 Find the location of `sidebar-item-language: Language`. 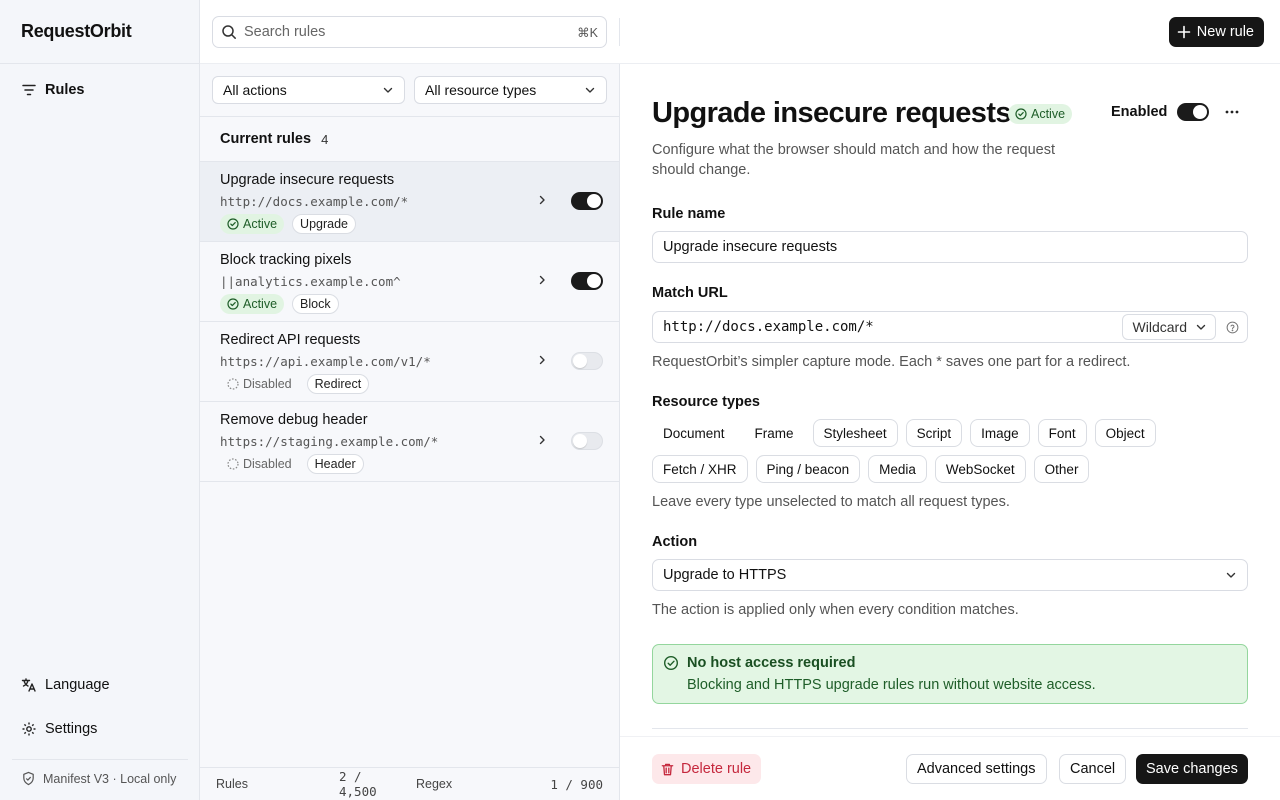

sidebar-item-language: Language is located at coordinates (65, 685).